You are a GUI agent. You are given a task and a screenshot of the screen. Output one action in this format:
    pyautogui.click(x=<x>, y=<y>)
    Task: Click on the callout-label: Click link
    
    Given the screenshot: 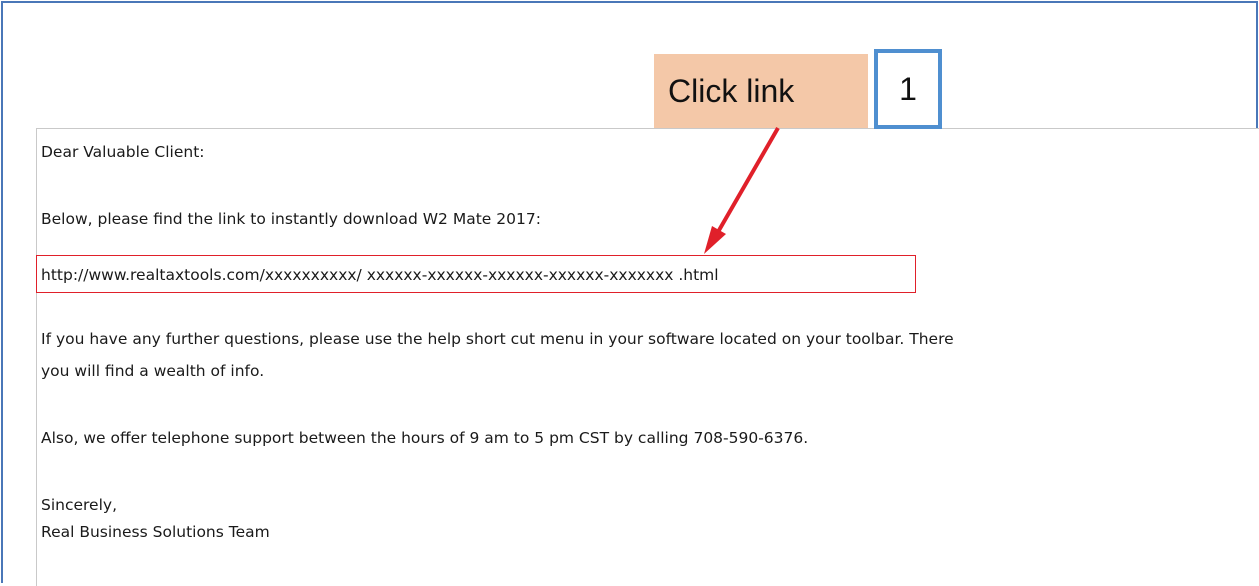 What is the action you would take?
    pyautogui.click(x=761, y=91)
    